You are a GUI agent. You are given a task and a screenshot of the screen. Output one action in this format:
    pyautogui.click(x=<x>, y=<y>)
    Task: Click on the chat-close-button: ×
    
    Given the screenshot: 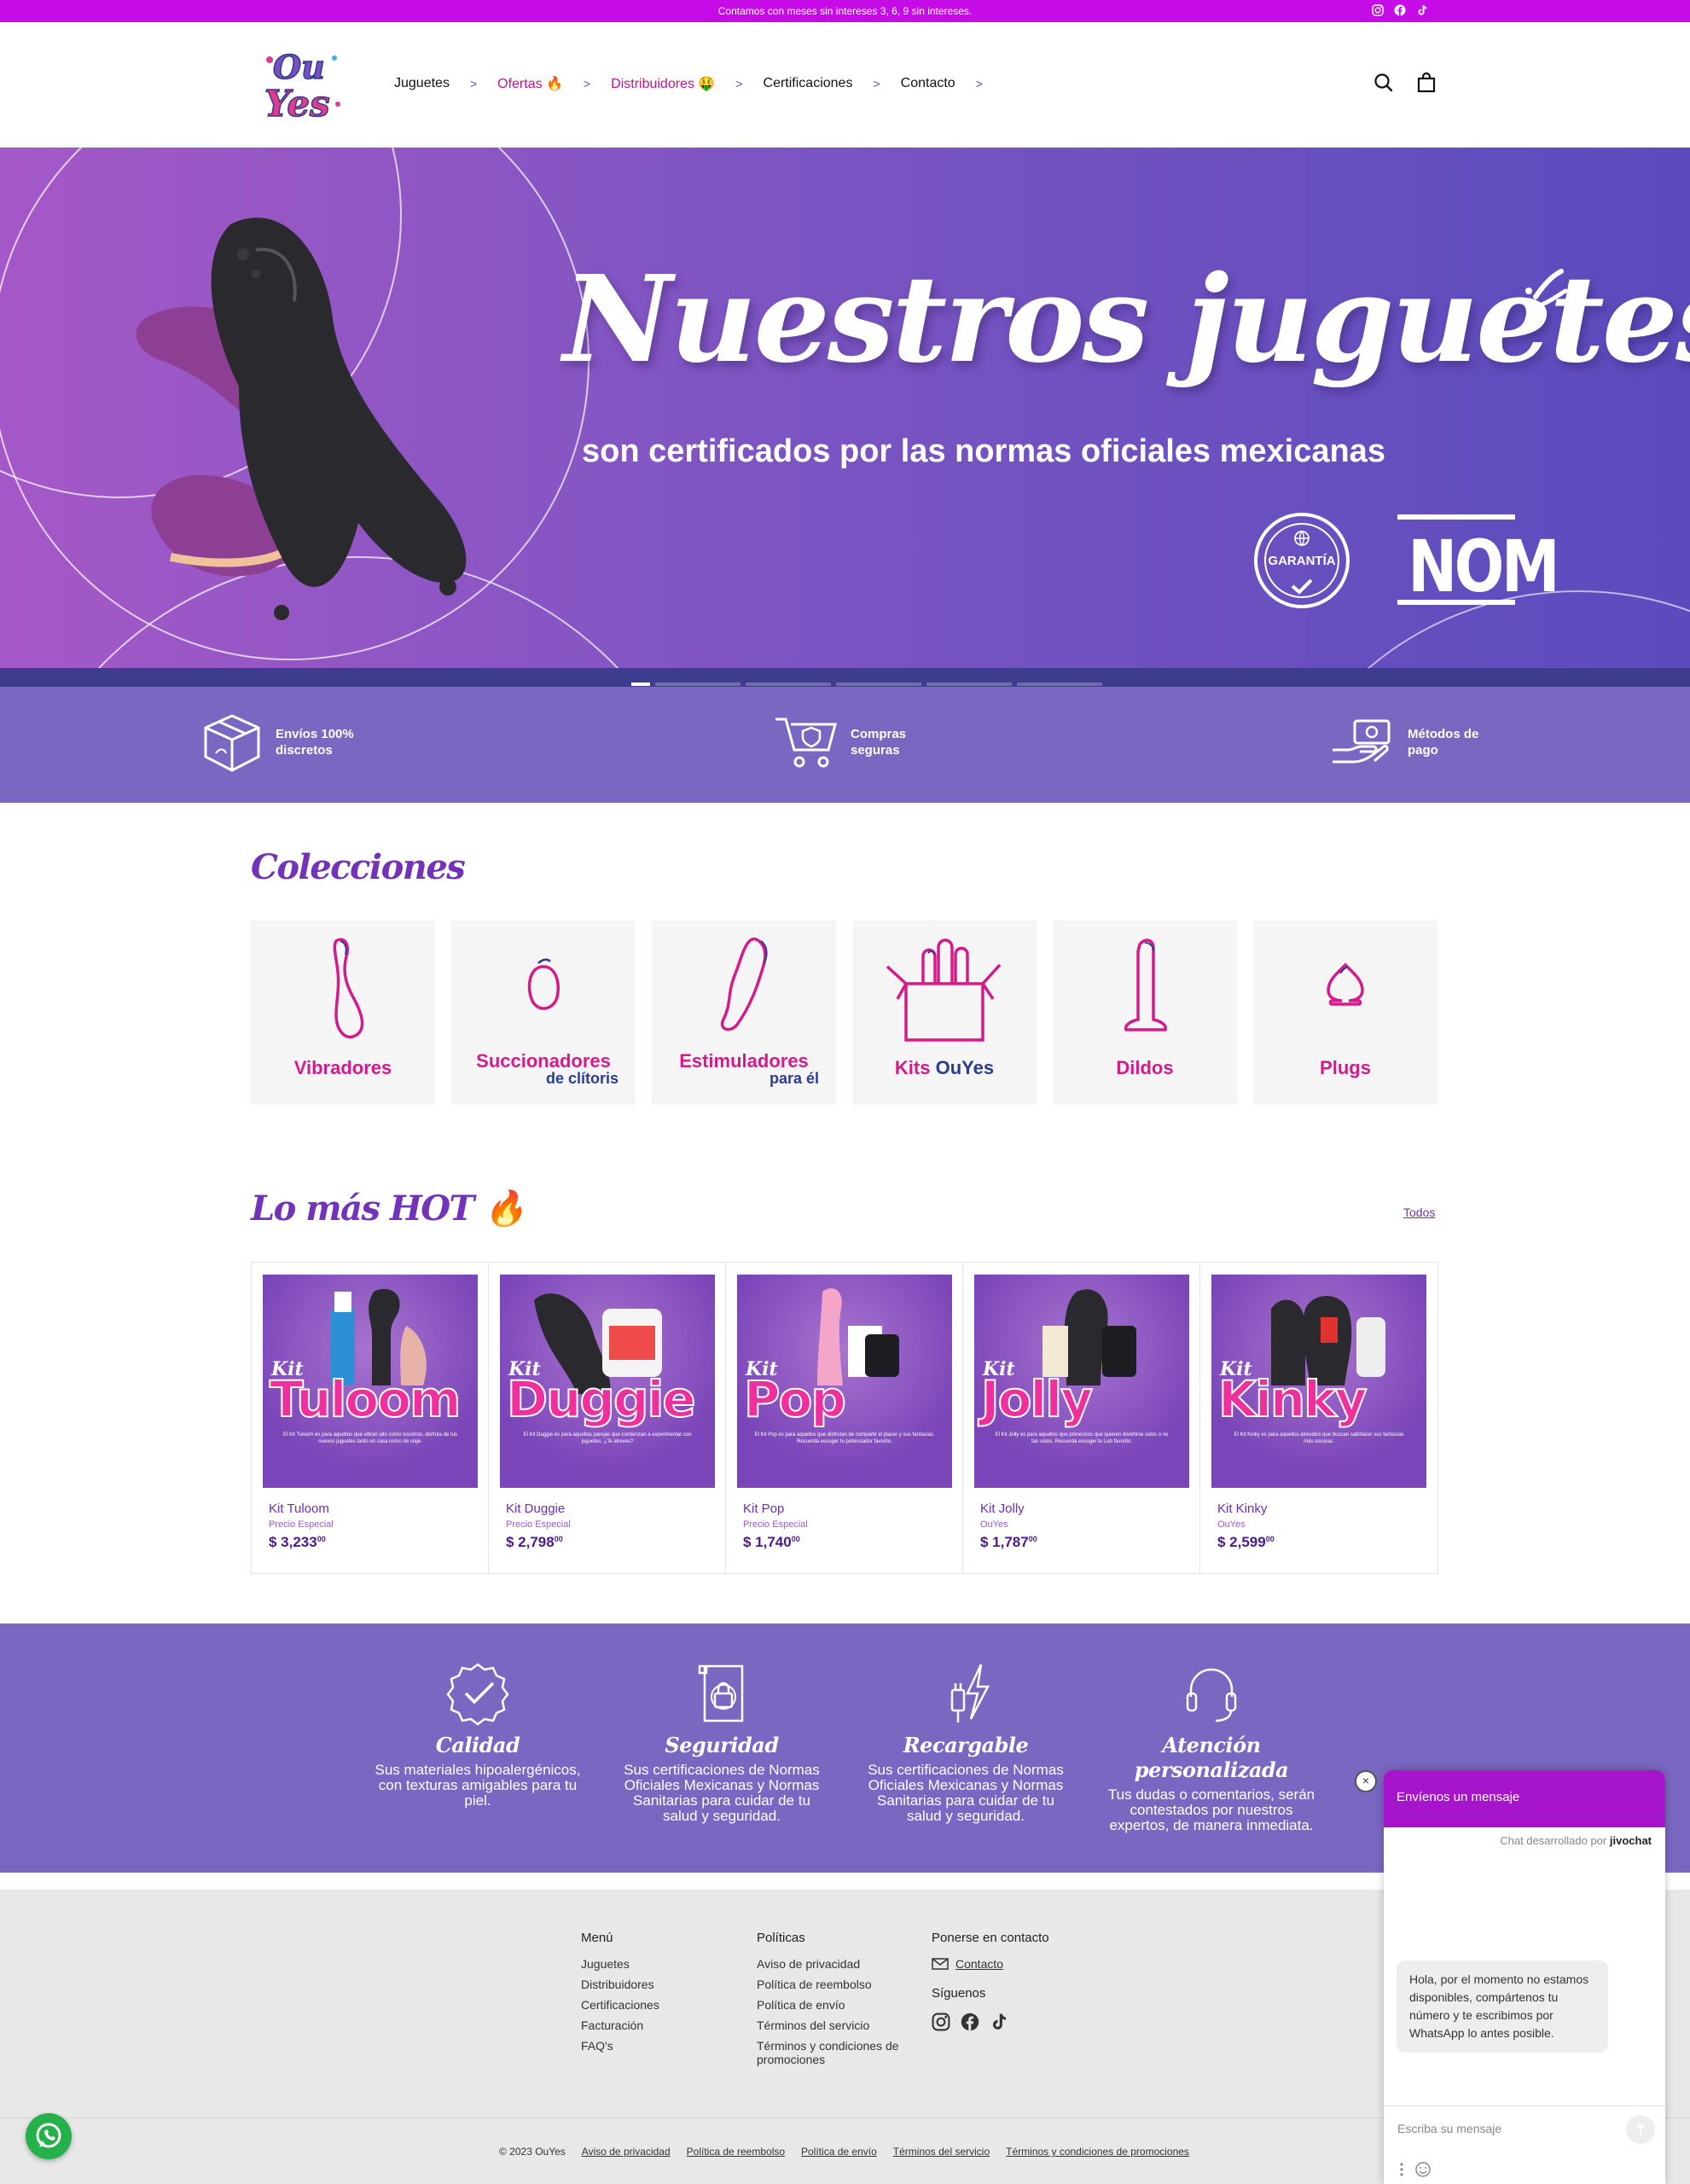 What is the action you would take?
    pyautogui.click(x=1366, y=1781)
    